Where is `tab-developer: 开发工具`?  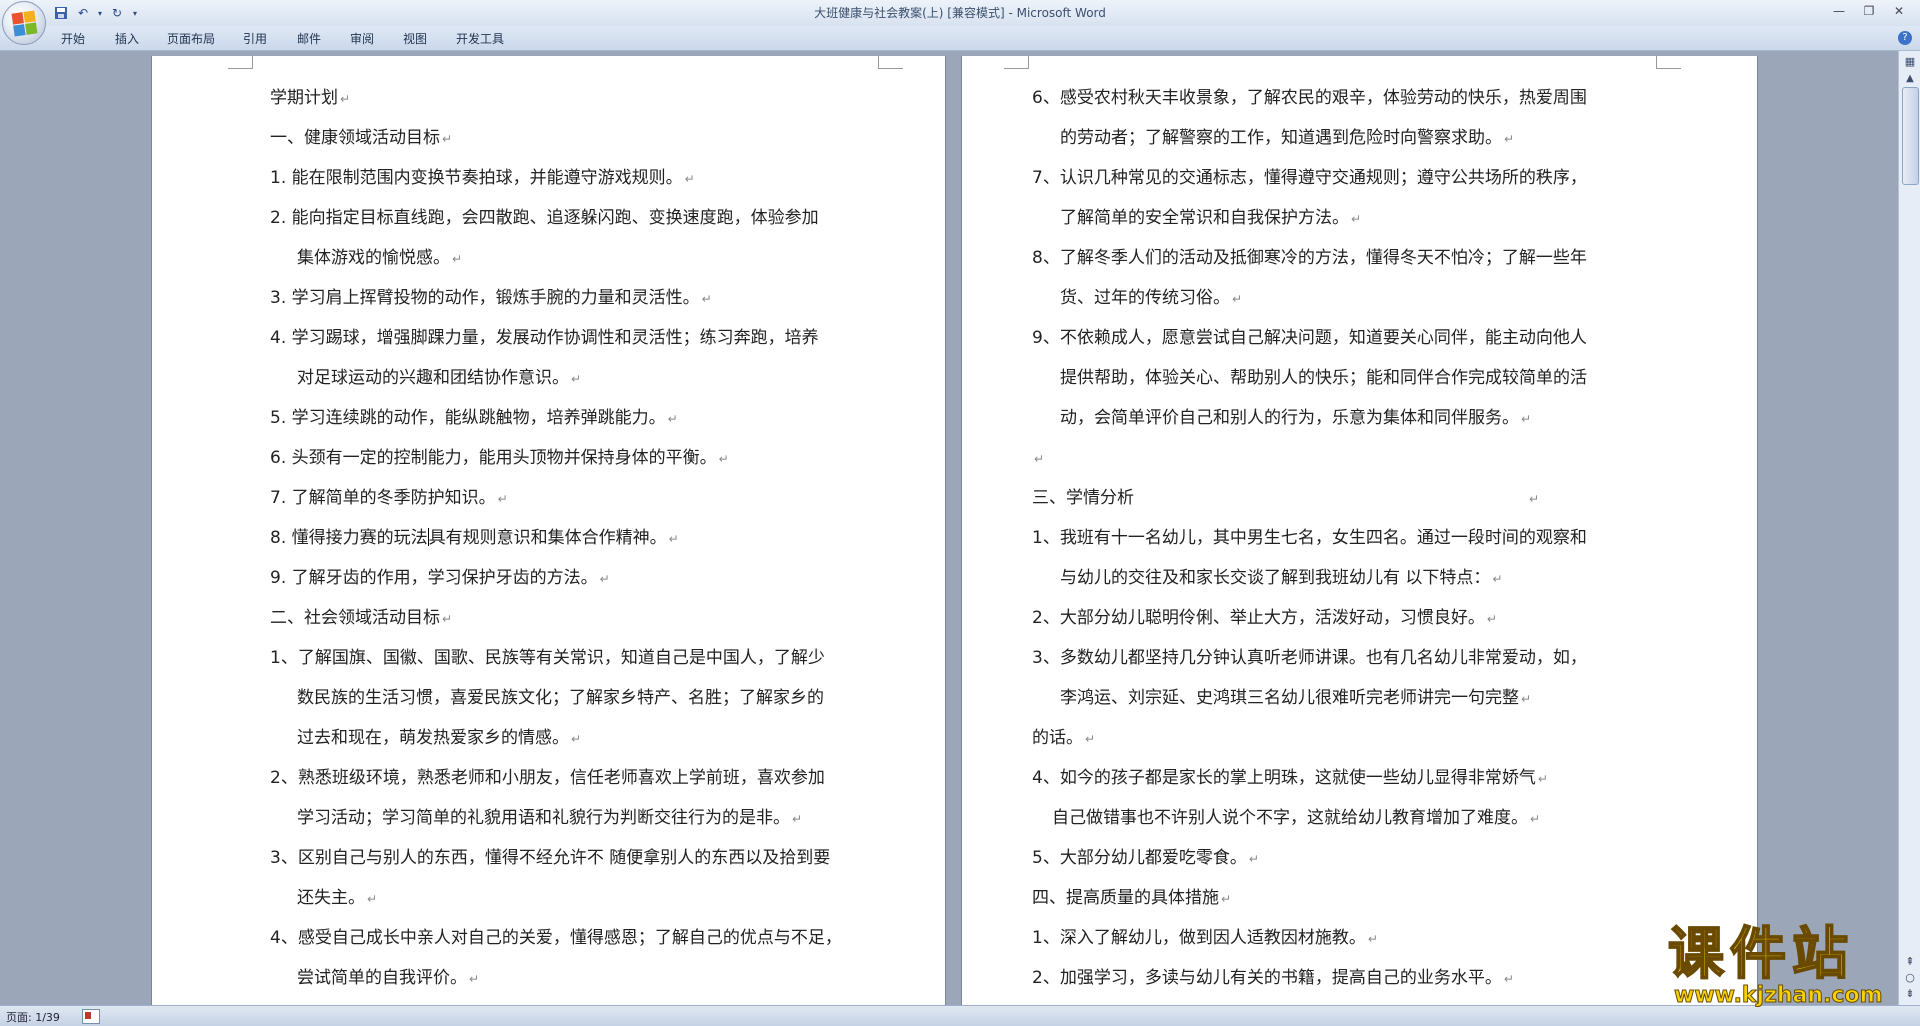
tab-developer: 开发工具 is located at coordinates (480, 38).